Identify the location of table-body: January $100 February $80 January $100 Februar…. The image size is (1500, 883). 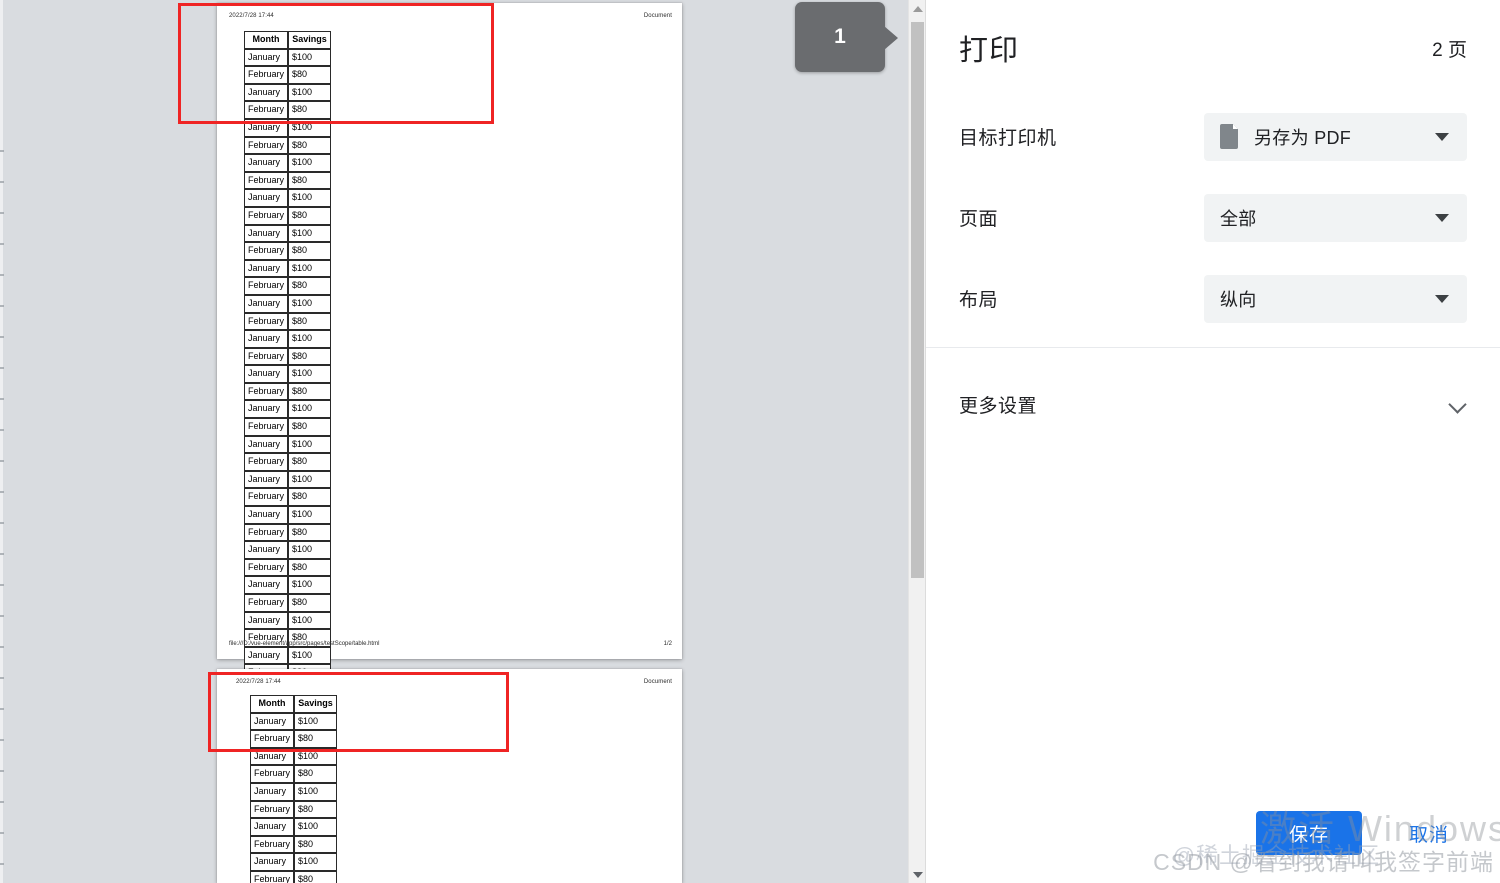
(294, 797).